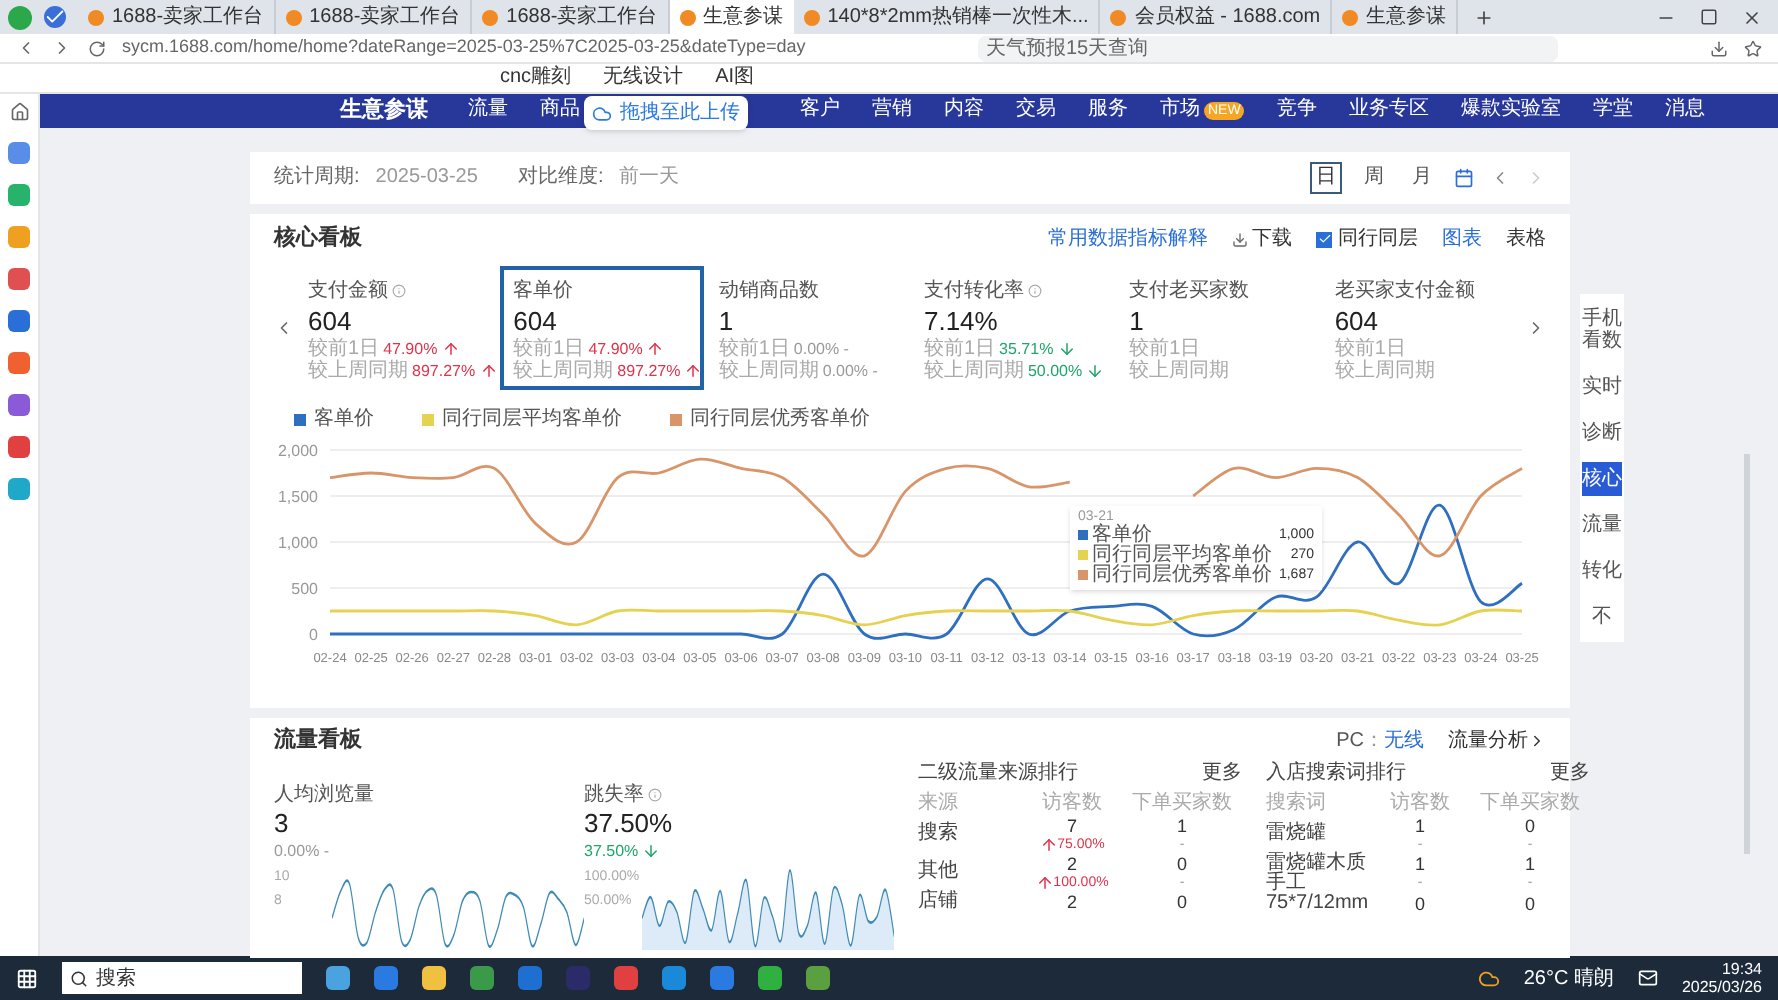 The height and width of the screenshot is (1000, 1778). Describe the element at coordinates (1374, 177) in the screenshot. I see `range-tab: 周` at that location.